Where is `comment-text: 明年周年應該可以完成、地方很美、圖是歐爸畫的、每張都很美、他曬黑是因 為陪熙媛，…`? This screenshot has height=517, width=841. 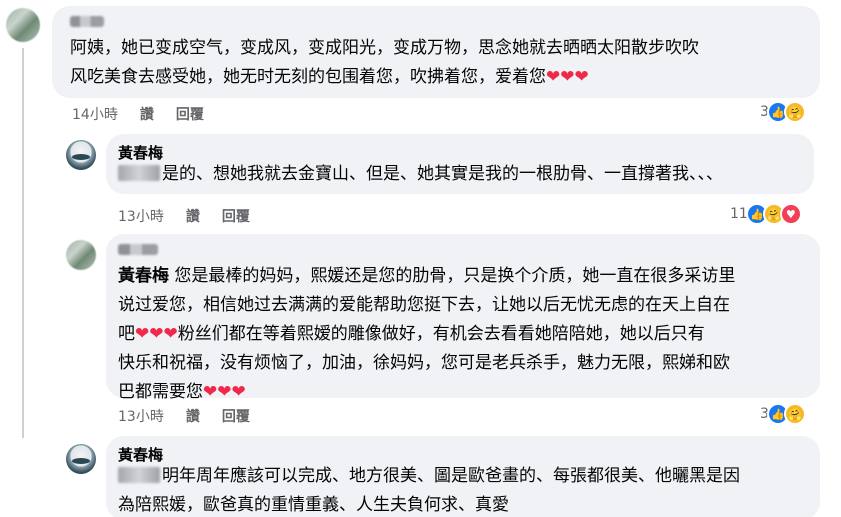 comment-text: 明年周年應該可以完成、地方很美、圖是歐爸畫的、每張都很美、他曬黑是因 為陪熙媛，… is located at coordinates (468, 489).